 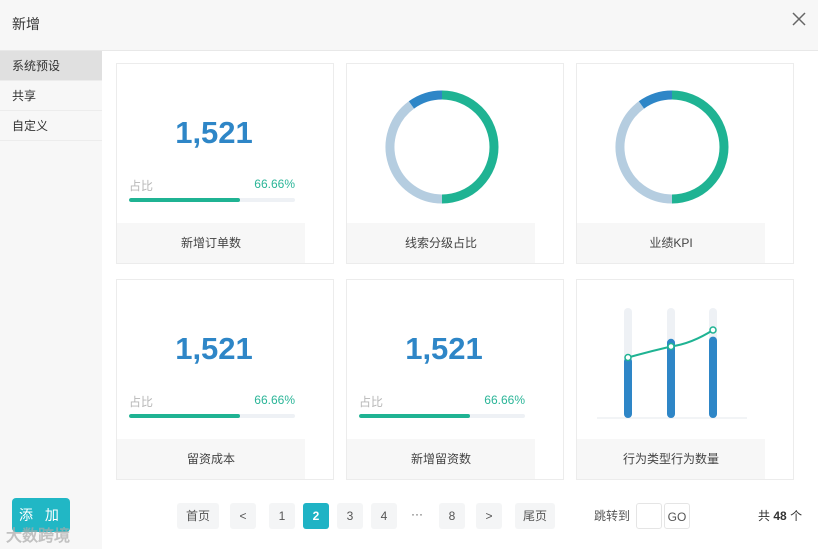 I want to click on close-icon, so click(x=799, y=19).